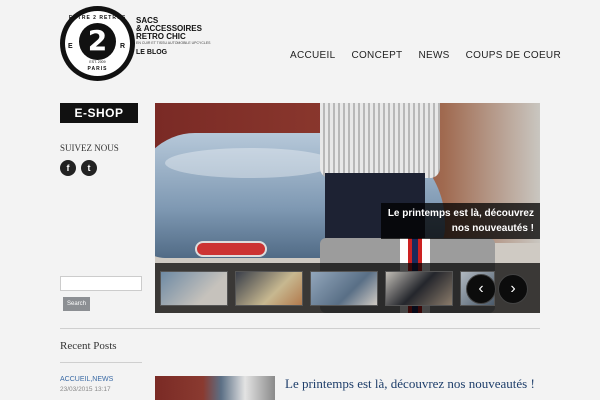  I want to click on nav-item-accueil: ACCUEIL, so click(312, 55).